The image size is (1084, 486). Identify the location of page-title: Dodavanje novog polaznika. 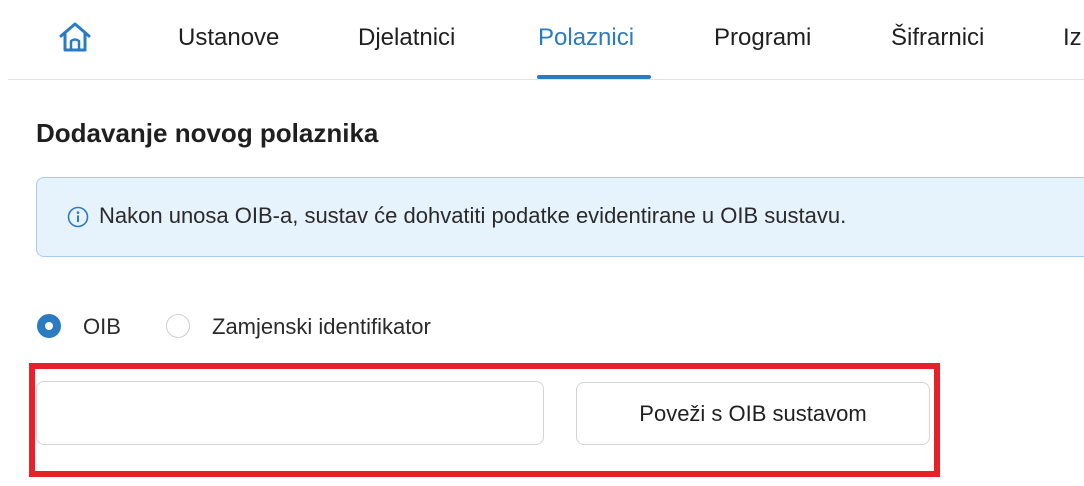
(207, 133).